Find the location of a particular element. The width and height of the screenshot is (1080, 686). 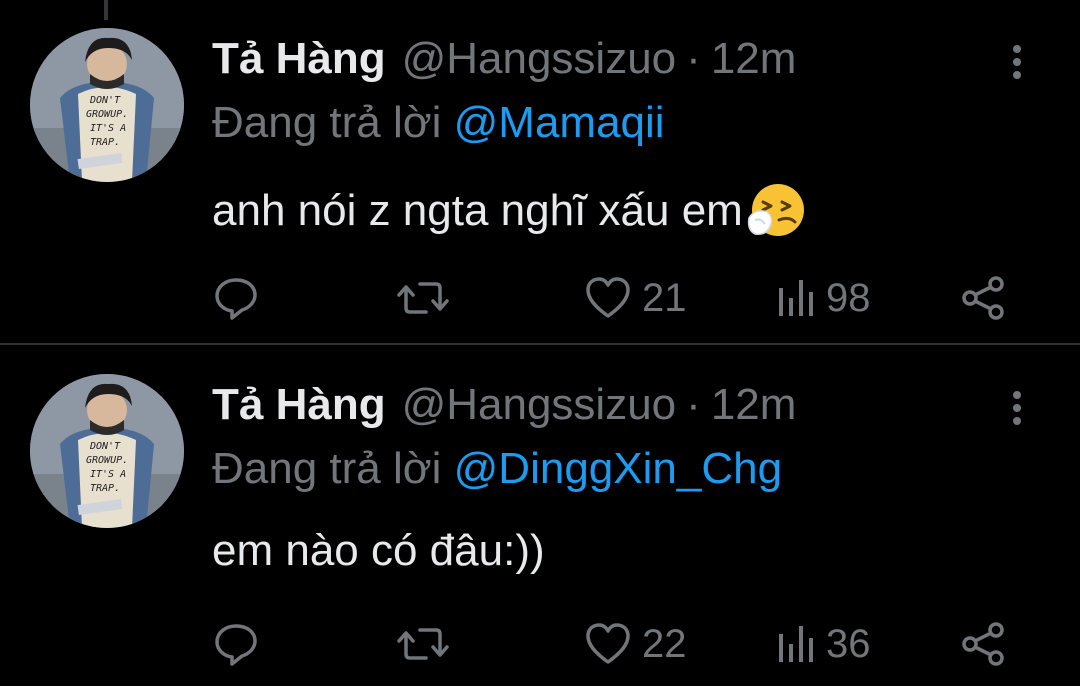

tweet-text-content: em nào có đâu:)) is located at coordinates (378, 550).